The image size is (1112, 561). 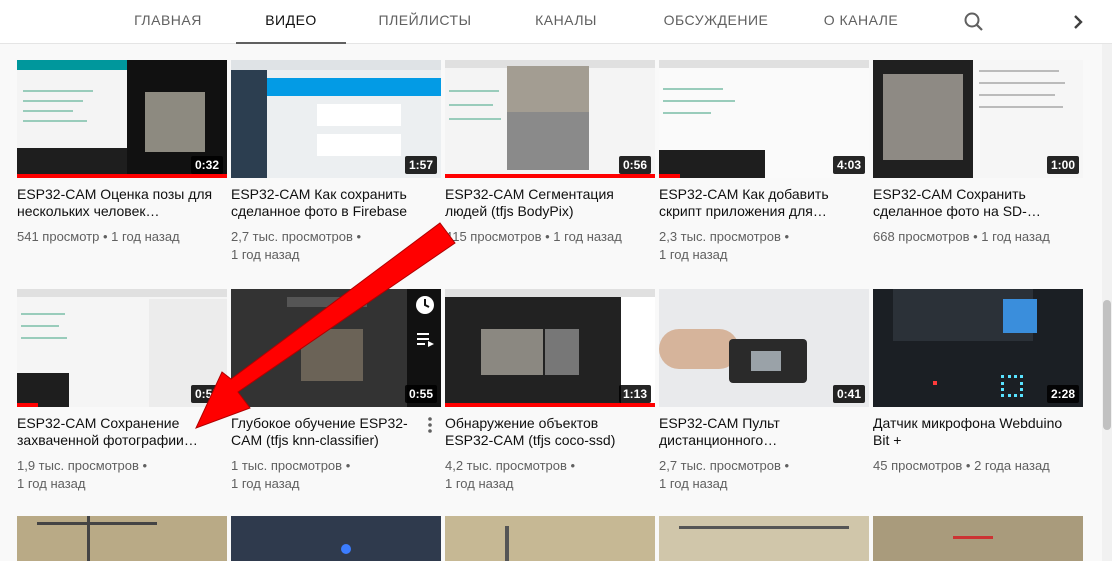 What do you see at coordinates (566, 22) in the screenshot?
I see `tab-channels: КАНАЛЫ` at bounding box center [566, 22].